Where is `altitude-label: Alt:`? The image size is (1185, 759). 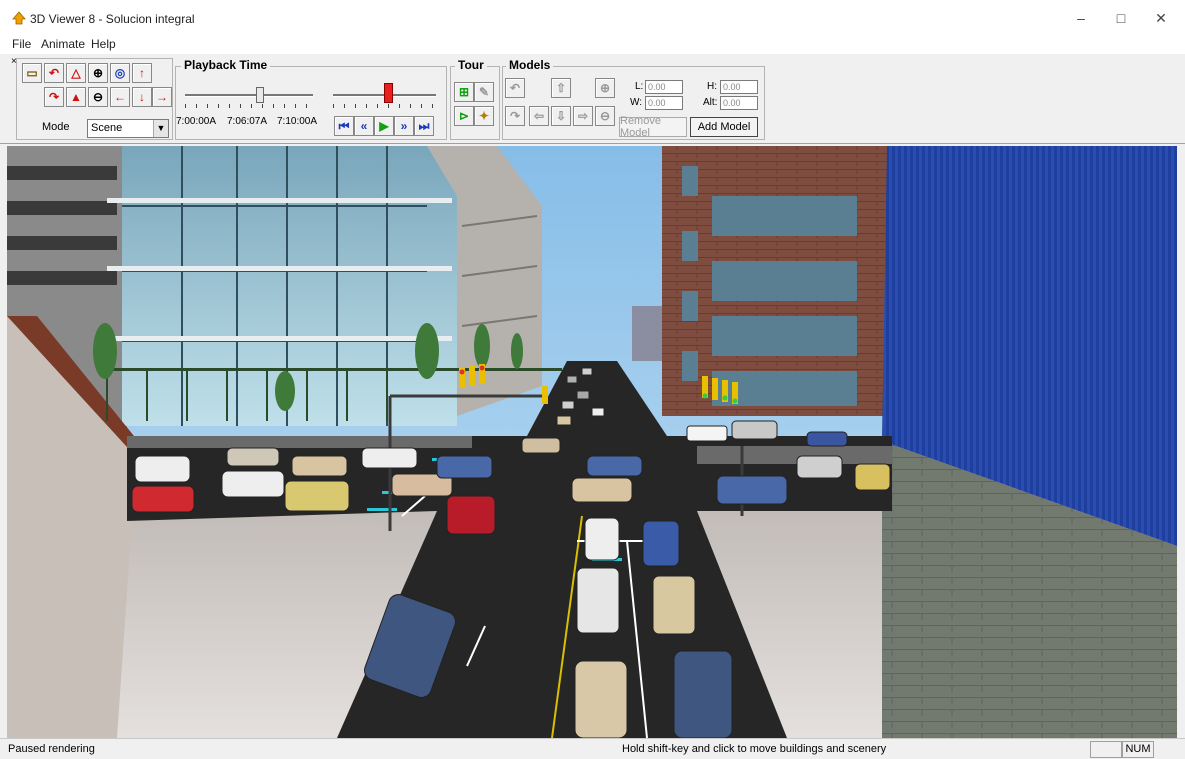 altitude-label: Alt: is located at coordinates (710, 102).